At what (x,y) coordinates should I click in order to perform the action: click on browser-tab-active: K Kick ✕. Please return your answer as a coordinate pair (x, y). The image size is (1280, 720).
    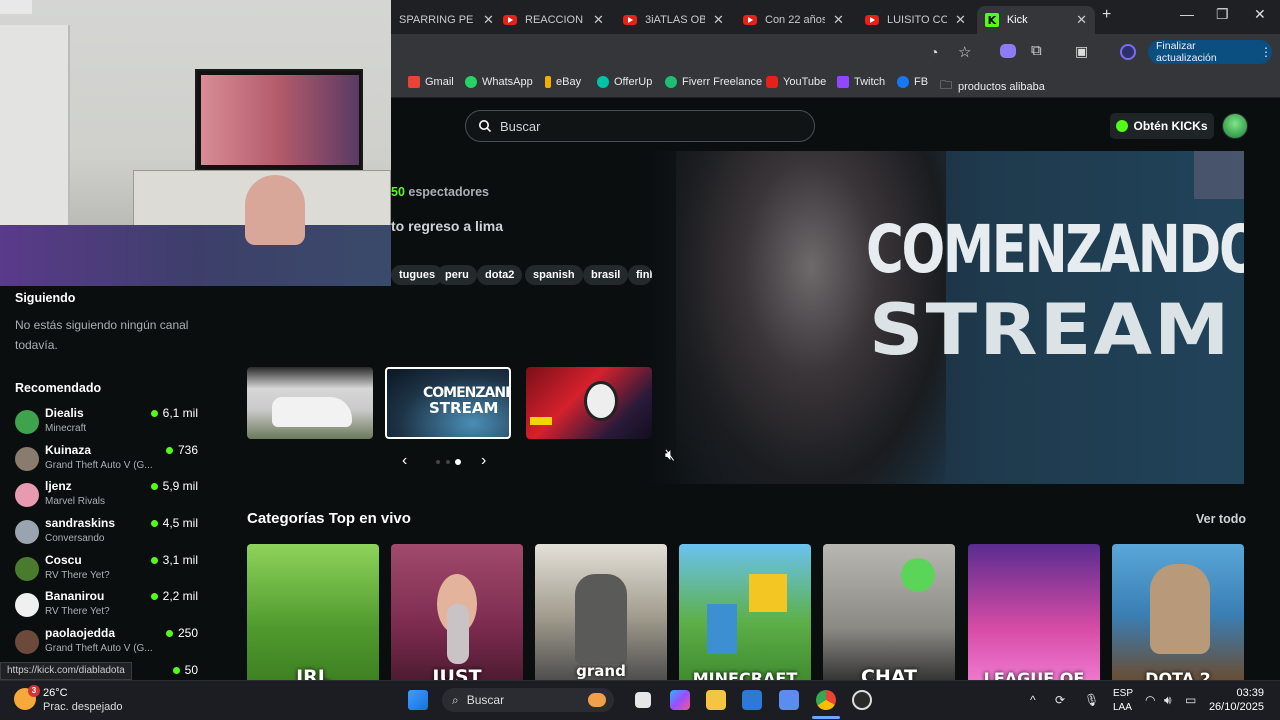
    Looking at the image, I should click on (1036, 20).